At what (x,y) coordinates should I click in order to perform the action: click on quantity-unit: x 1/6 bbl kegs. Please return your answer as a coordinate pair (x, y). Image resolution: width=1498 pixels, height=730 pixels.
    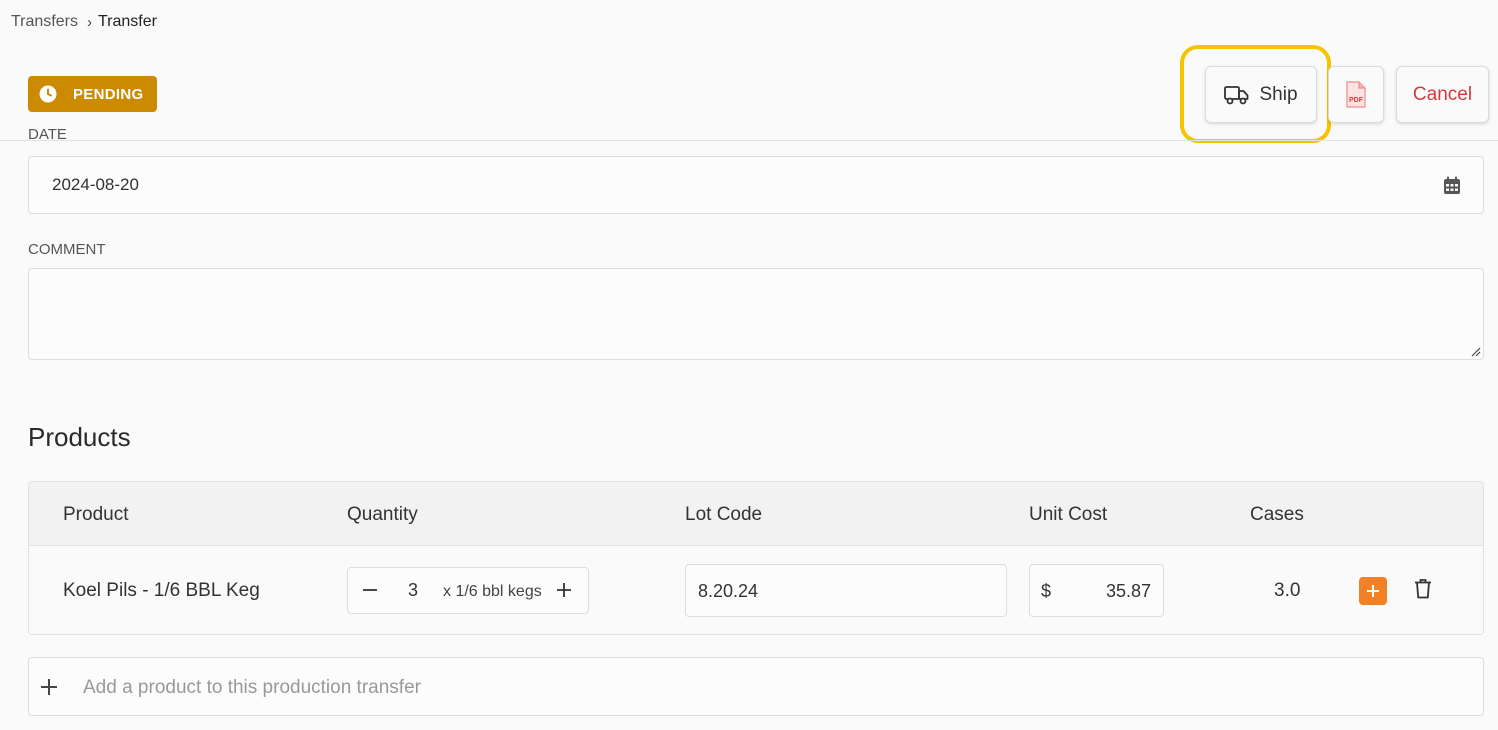
    Looking at the image, I should click on (492, 591).